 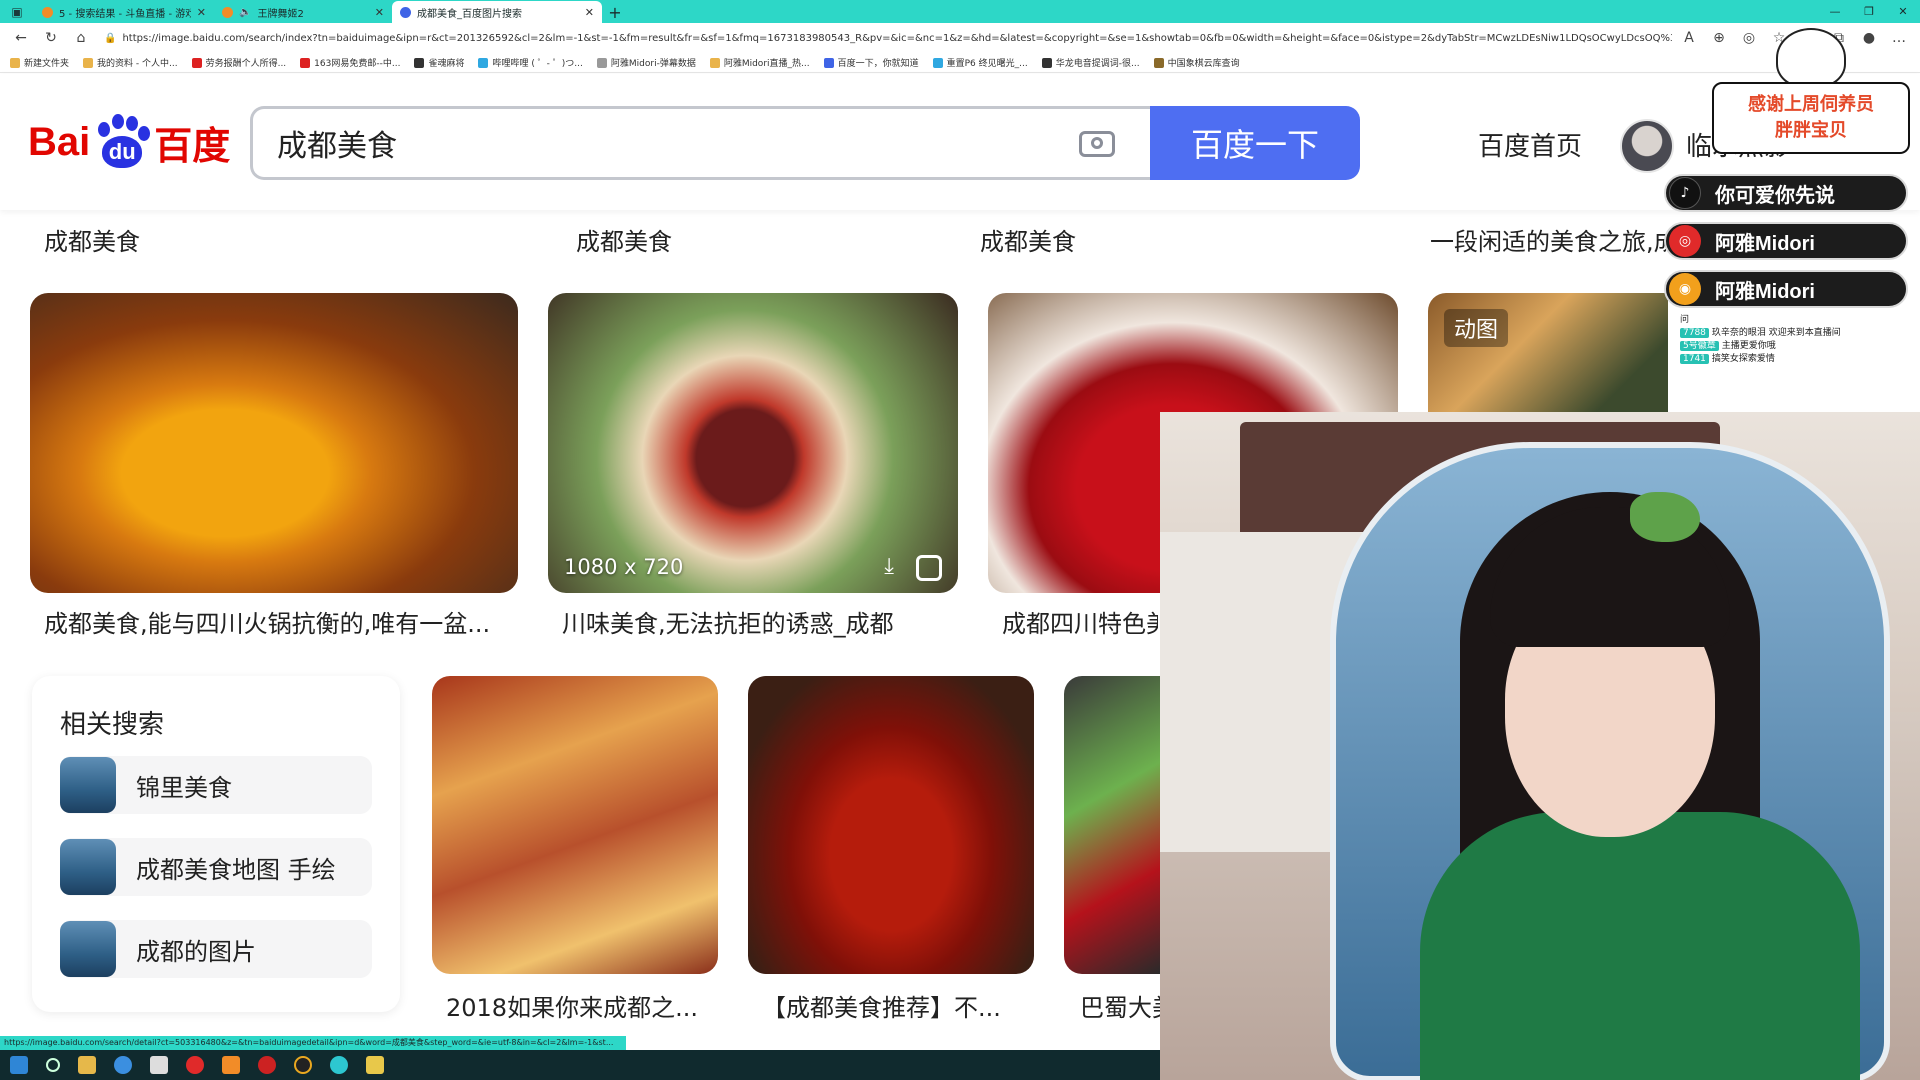 I want to click on bookmark-item: 新建文件夹, so click(x=39, y=62).